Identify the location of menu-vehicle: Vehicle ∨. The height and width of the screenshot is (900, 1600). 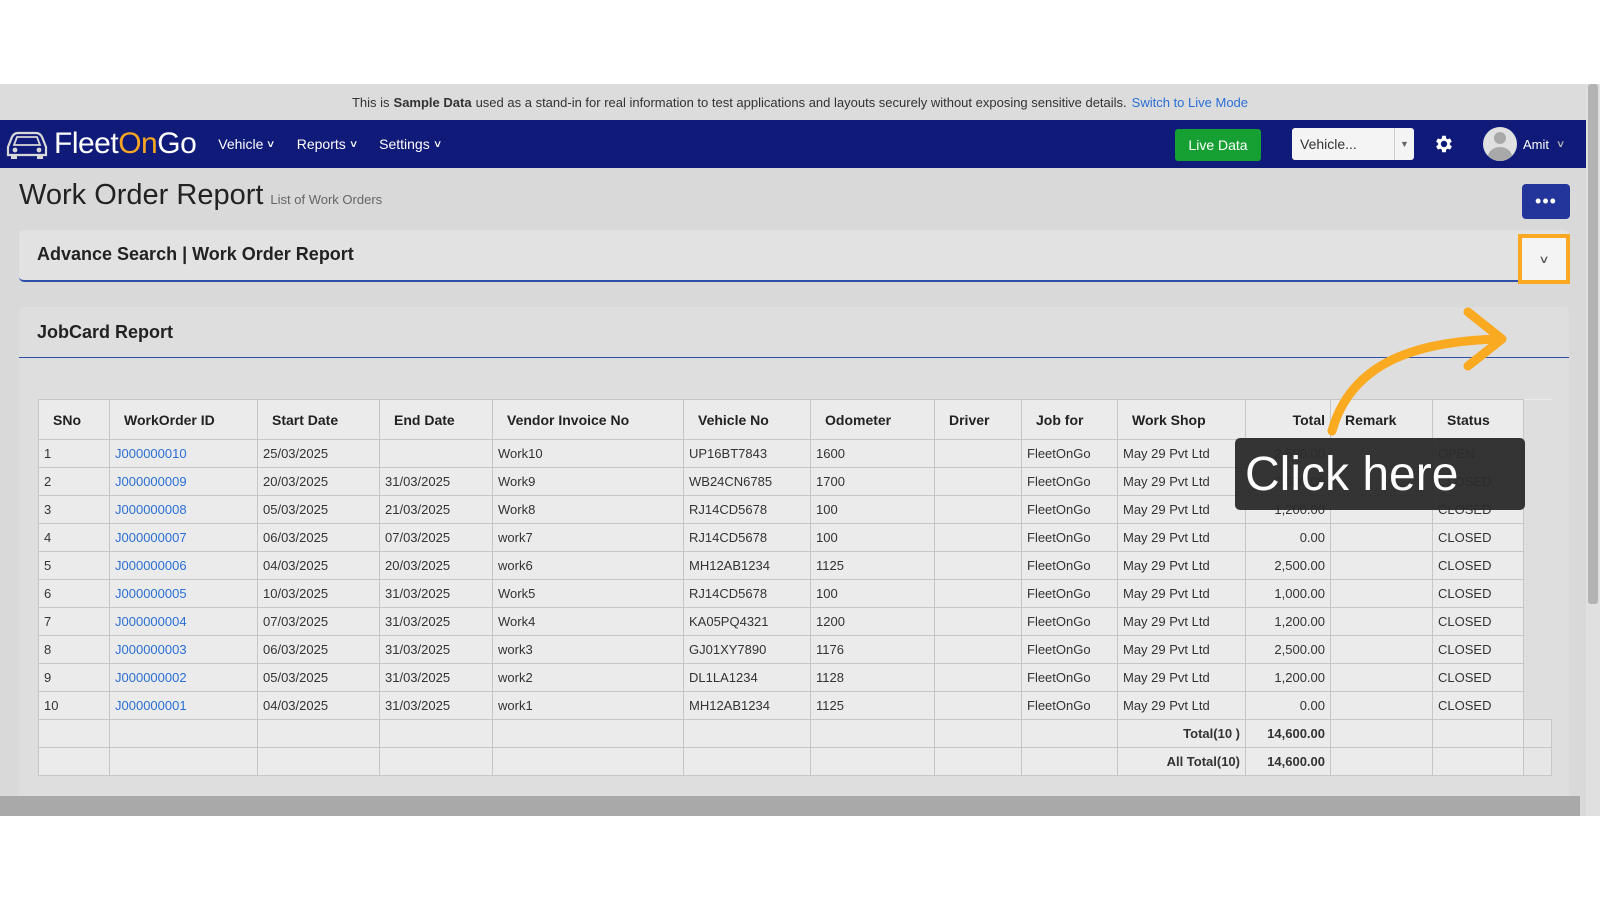
(247, 144).